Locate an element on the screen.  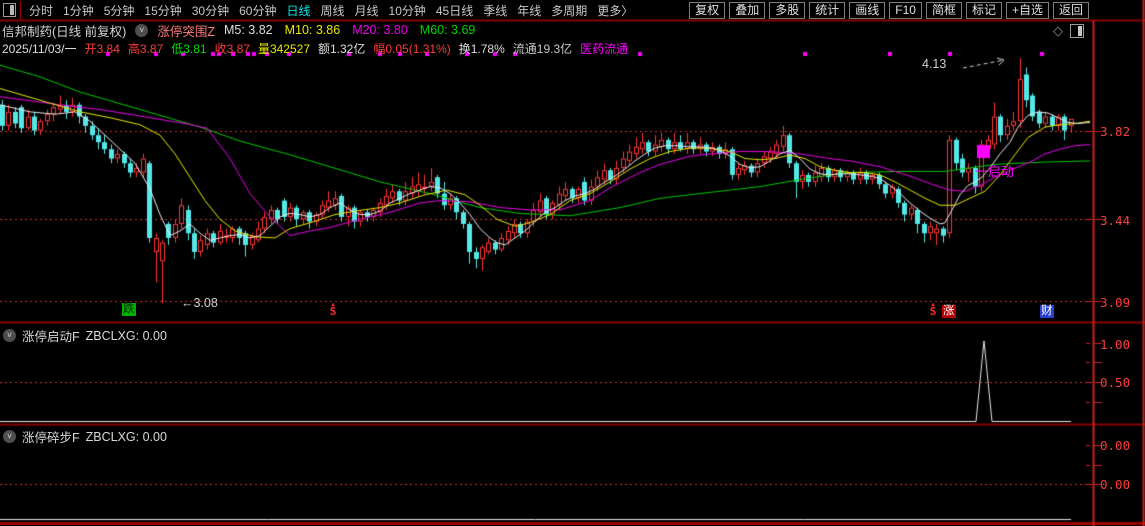
info-item-量342527: 量342527 is located at coordinates (283, 49).